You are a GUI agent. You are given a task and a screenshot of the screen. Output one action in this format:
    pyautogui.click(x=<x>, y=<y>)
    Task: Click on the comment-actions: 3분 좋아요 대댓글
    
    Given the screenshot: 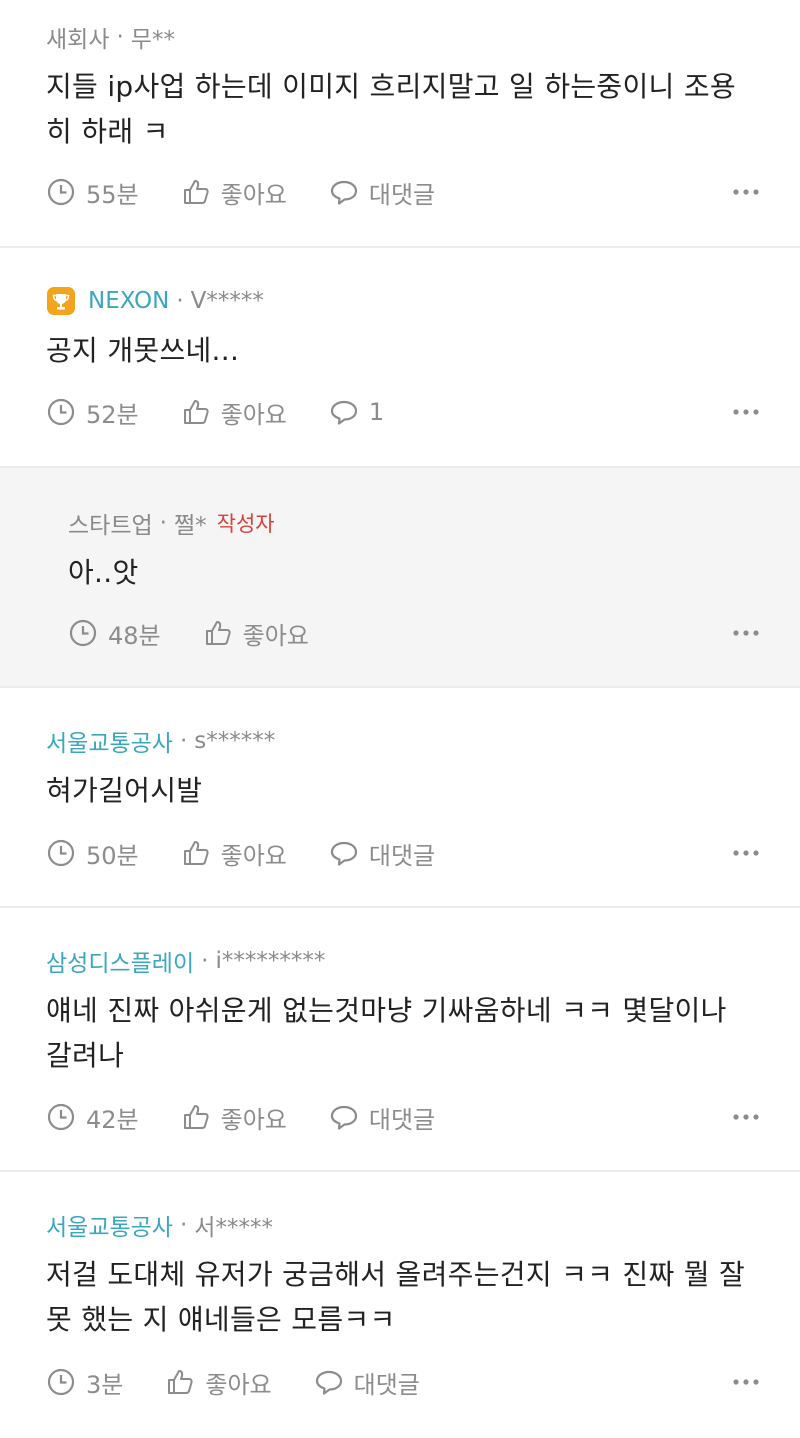 What is the action you would take?
    pyautogui.click(x=403, y=1382)
    